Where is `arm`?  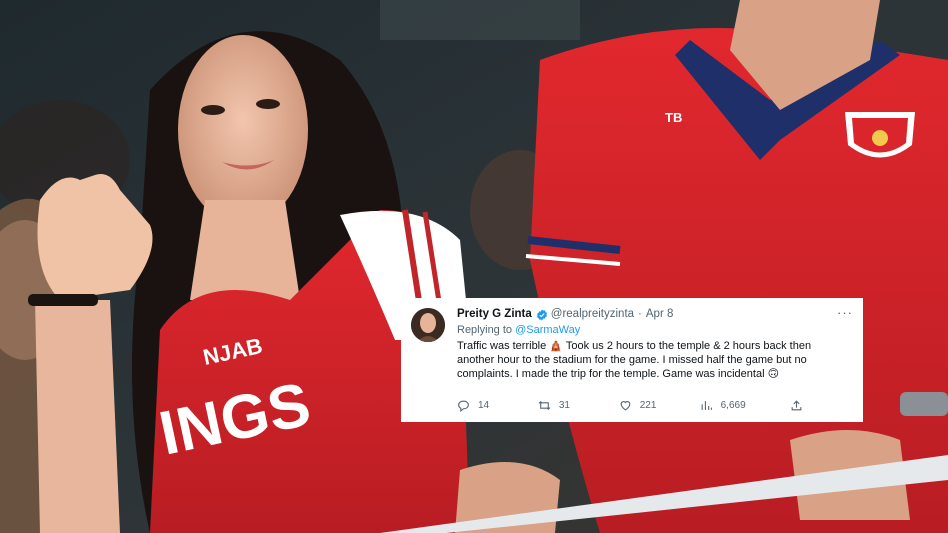 arm is located at coordinates (77, 416).